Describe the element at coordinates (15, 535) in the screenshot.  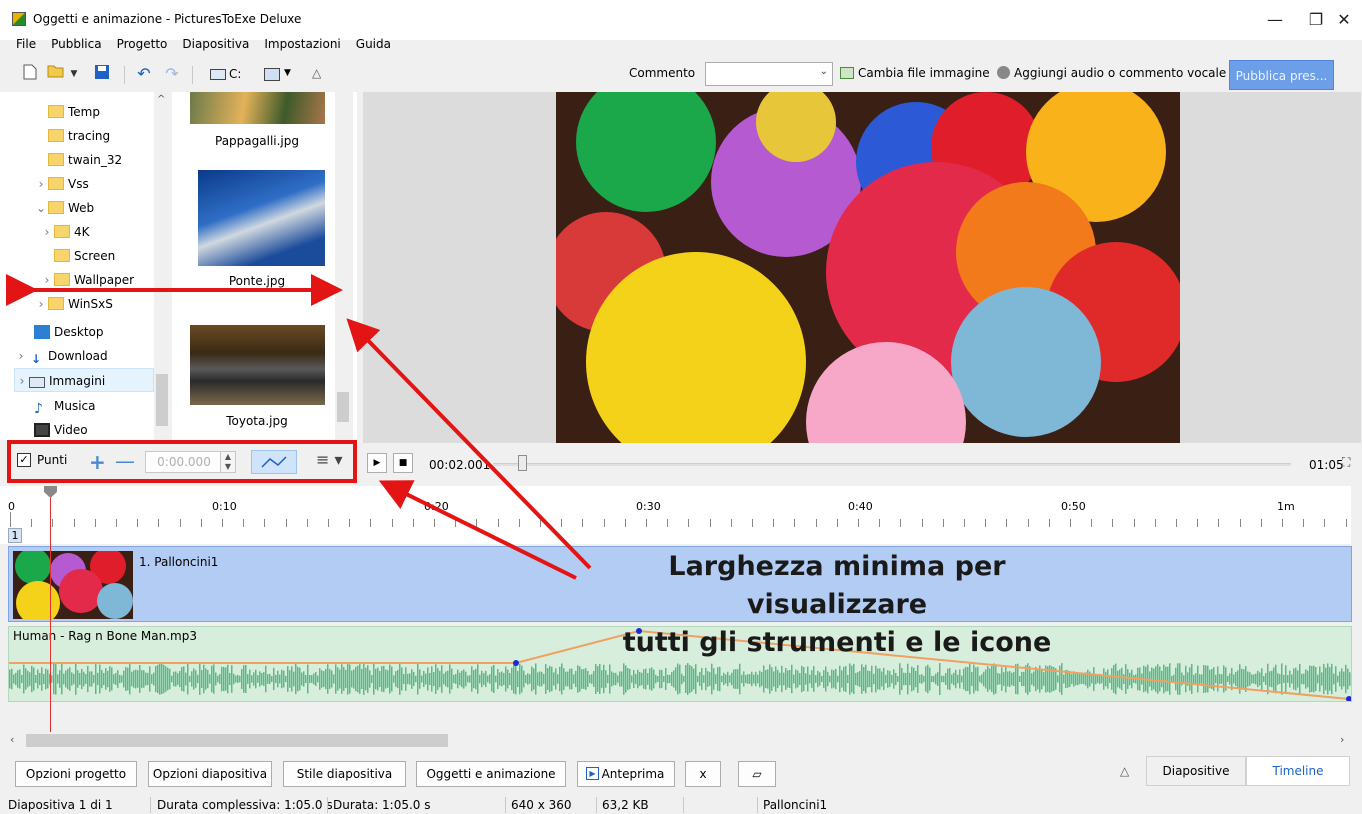
I see `slide-number-marker: 1` at that location.